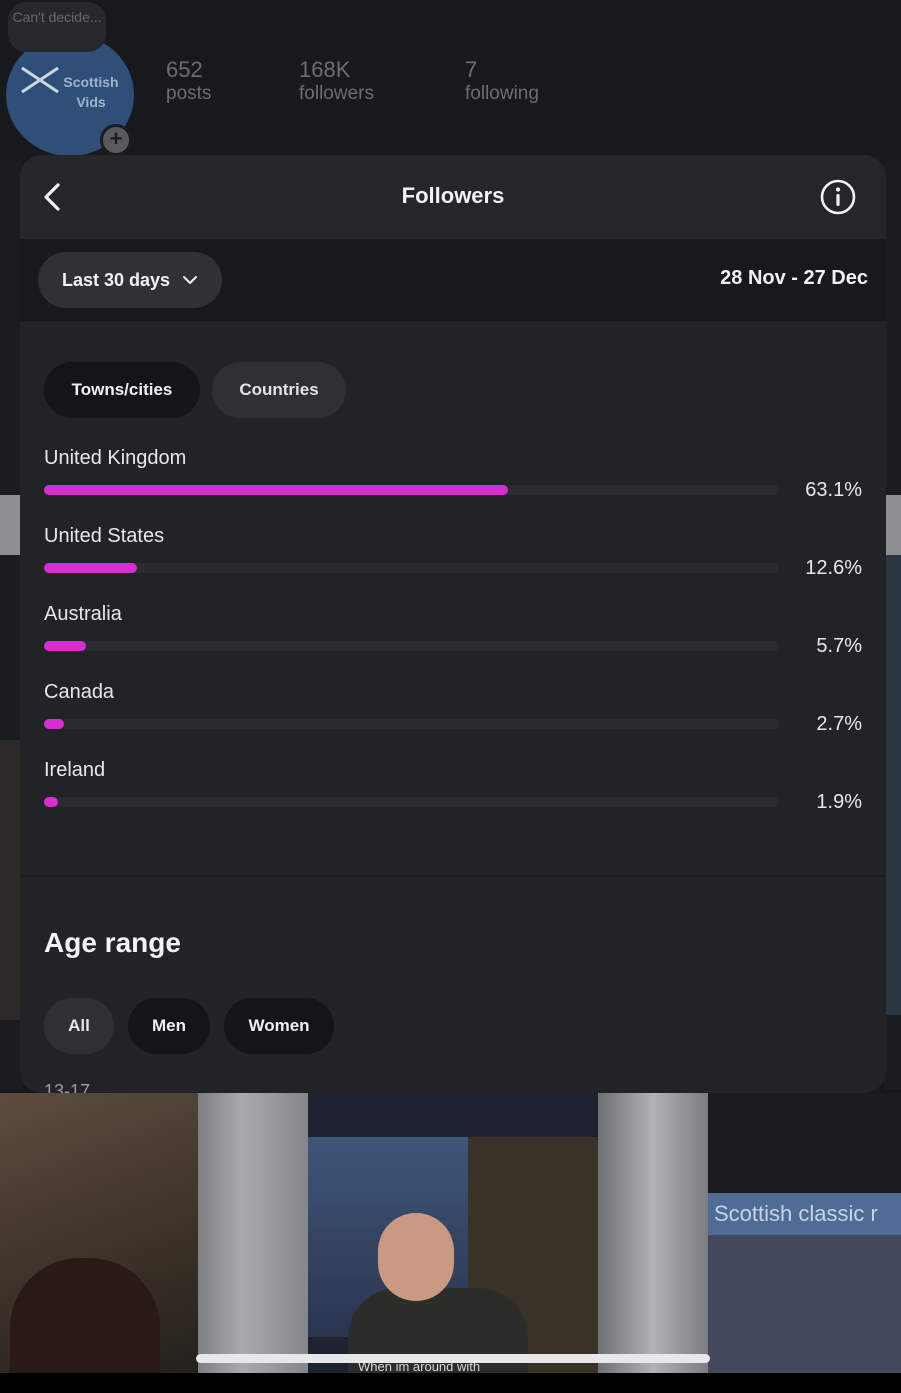  Describe the element at coordinates (190, 280) in the screenshot. I see `chevron-down-icon` at that location.